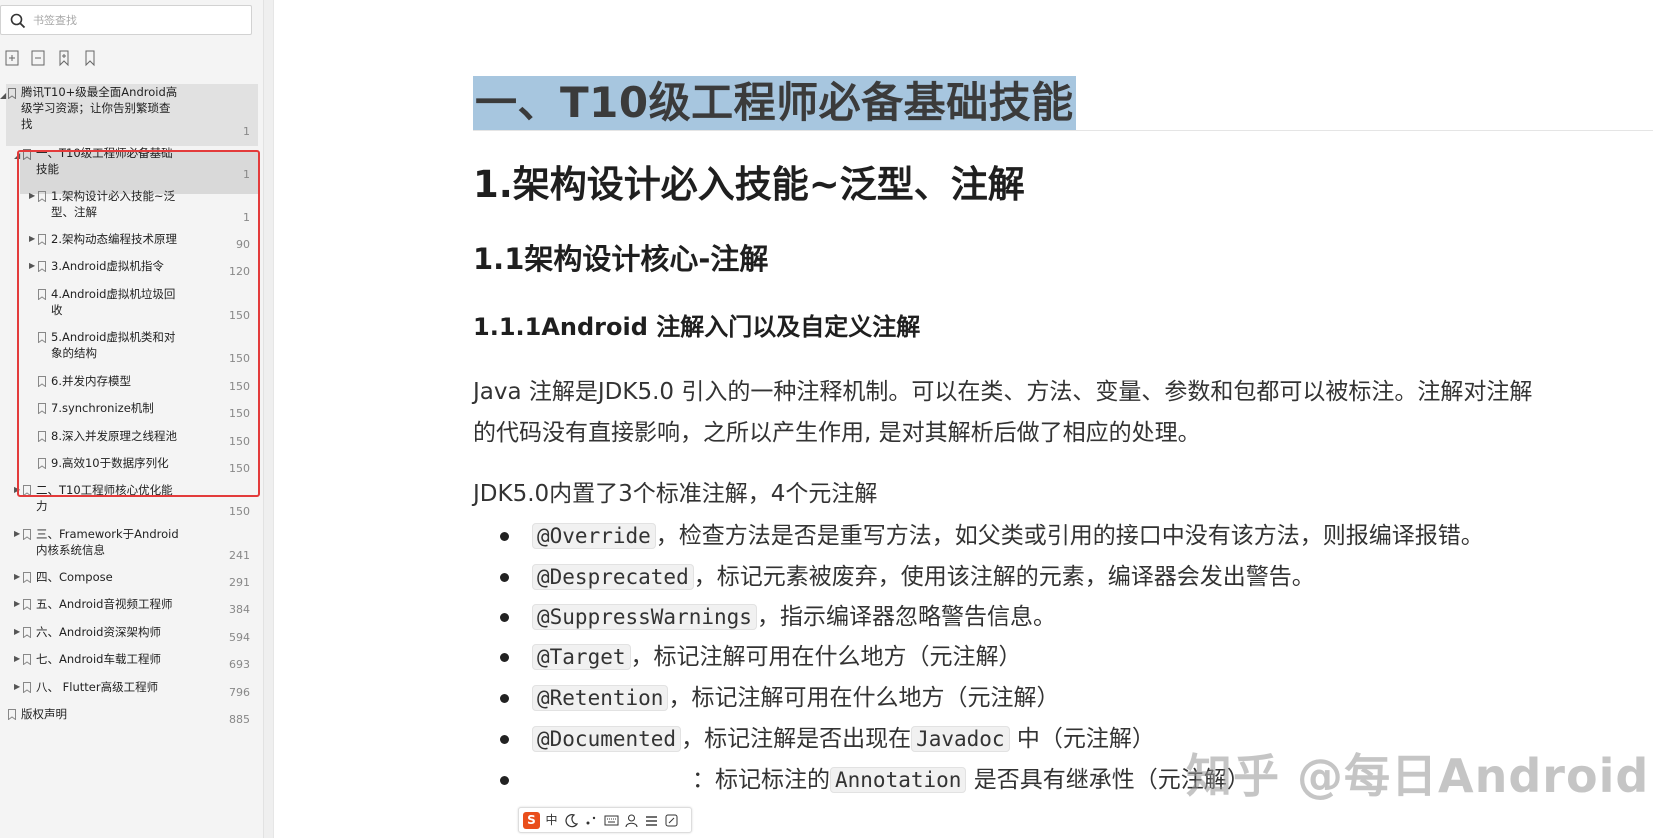 Image resolution: width=1663 pixels, height=838 pixels. I want to click on tree-node-page: 384, so click(239, 609).